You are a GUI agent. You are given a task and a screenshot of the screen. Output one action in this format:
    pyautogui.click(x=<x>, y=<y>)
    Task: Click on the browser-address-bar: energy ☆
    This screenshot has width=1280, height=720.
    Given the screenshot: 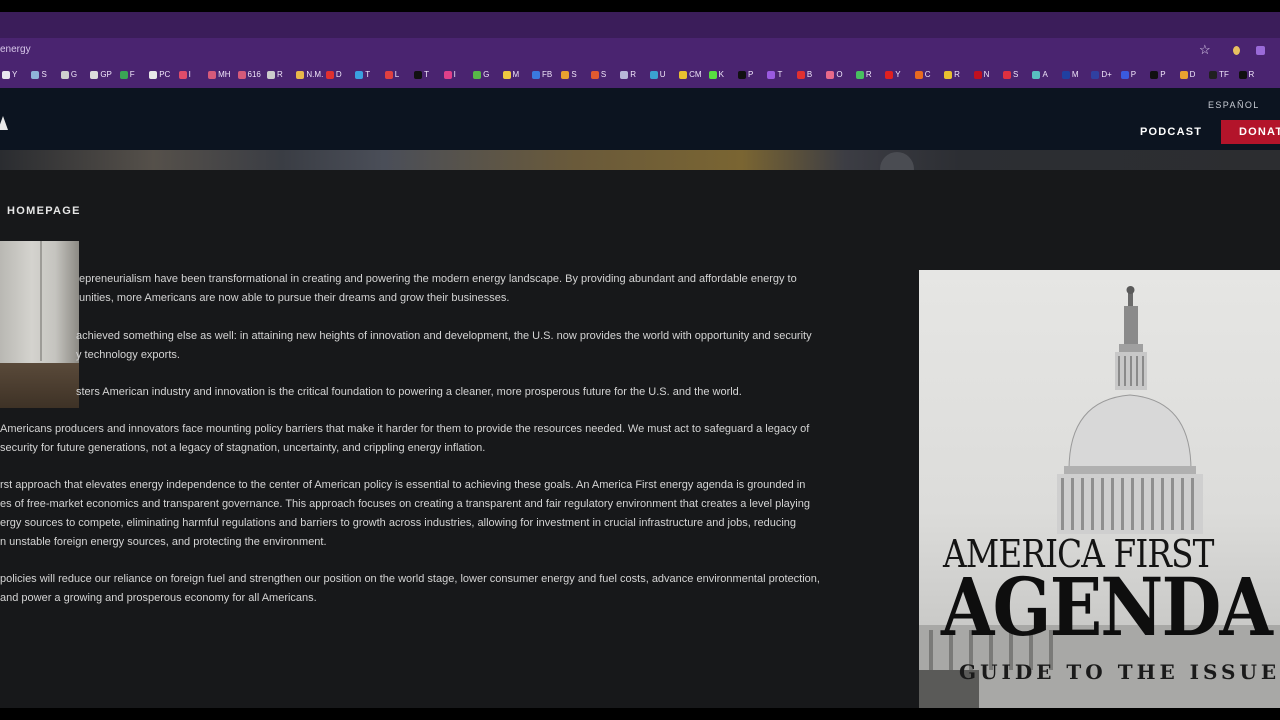 What is the action you would take?
    pyautogui.click(x=640, y=51)
    